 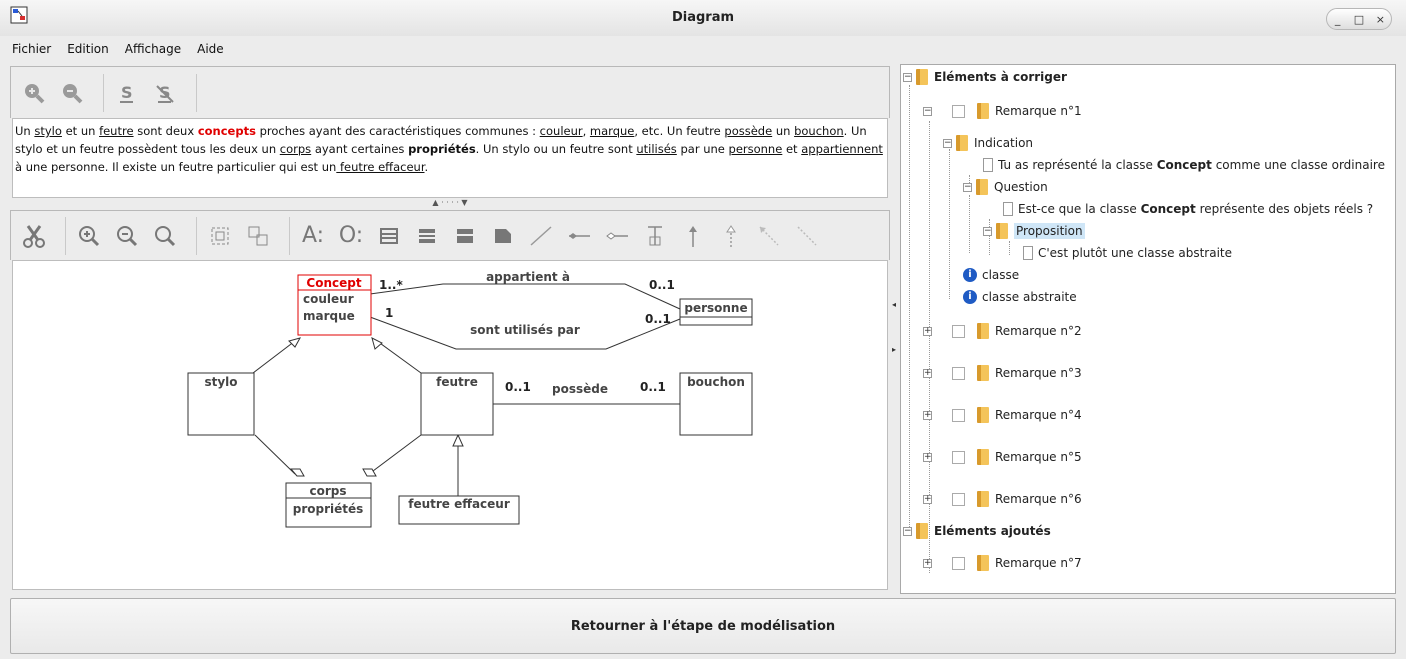 What do you see at coordinates (313, 236) in the screenshot?
I see `add-attribute-icon: A:` at bounding box center [313, 236].